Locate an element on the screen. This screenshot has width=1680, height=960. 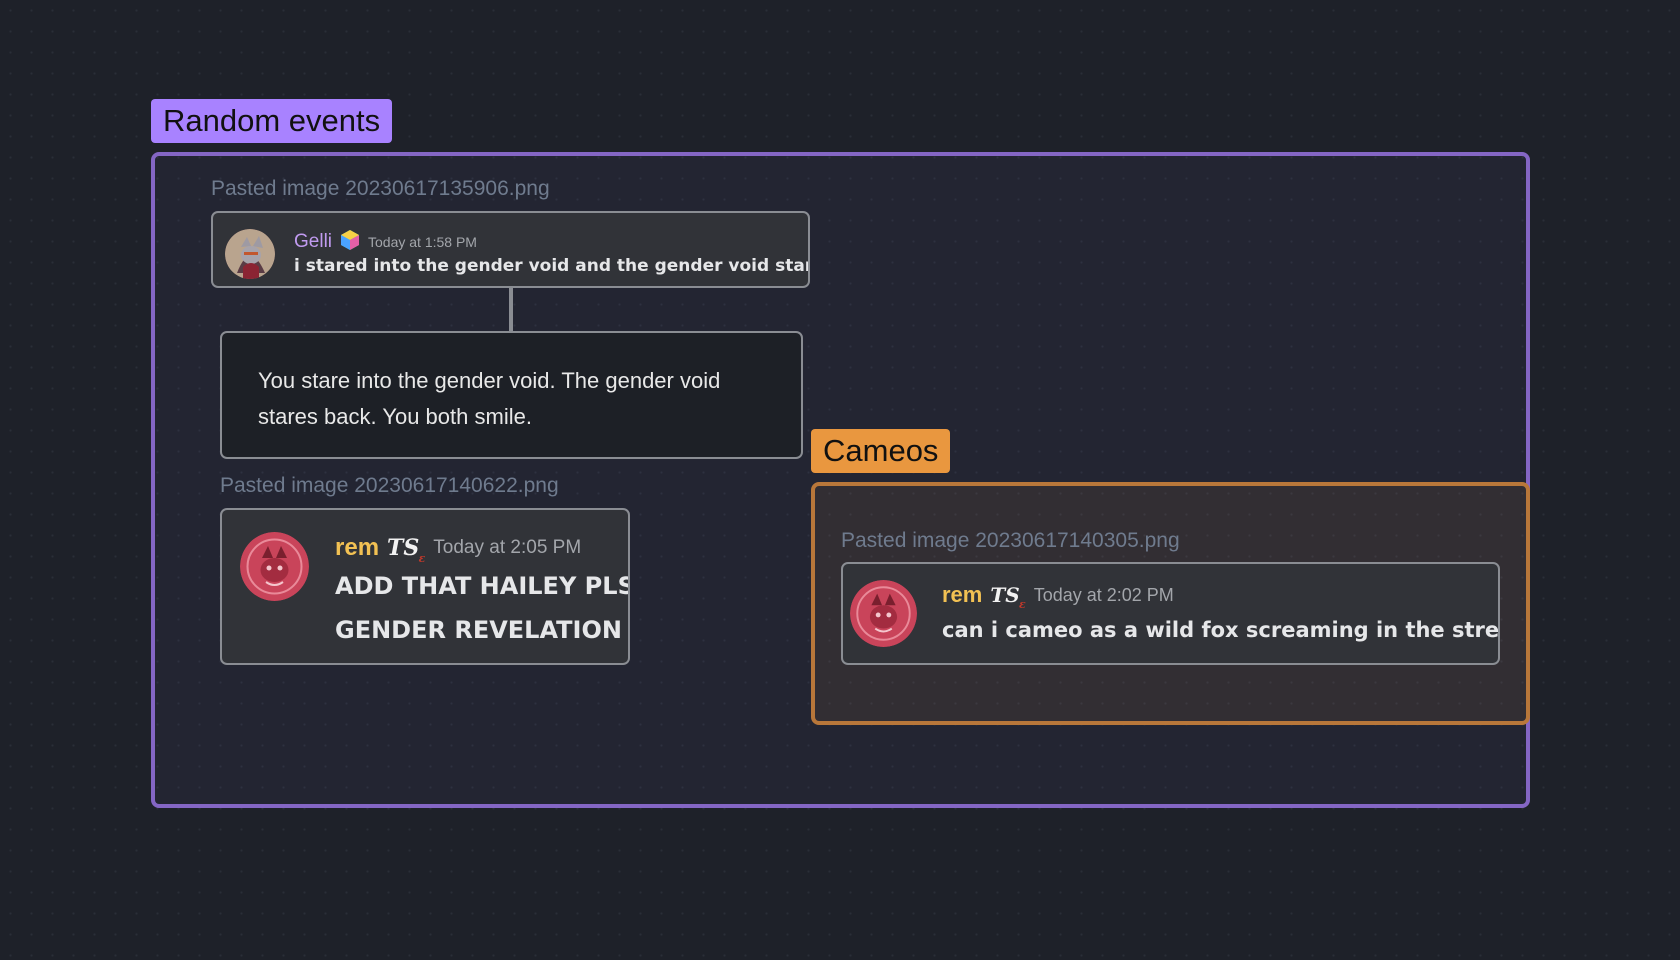
edge-connector is located at coordinates (511, 310).